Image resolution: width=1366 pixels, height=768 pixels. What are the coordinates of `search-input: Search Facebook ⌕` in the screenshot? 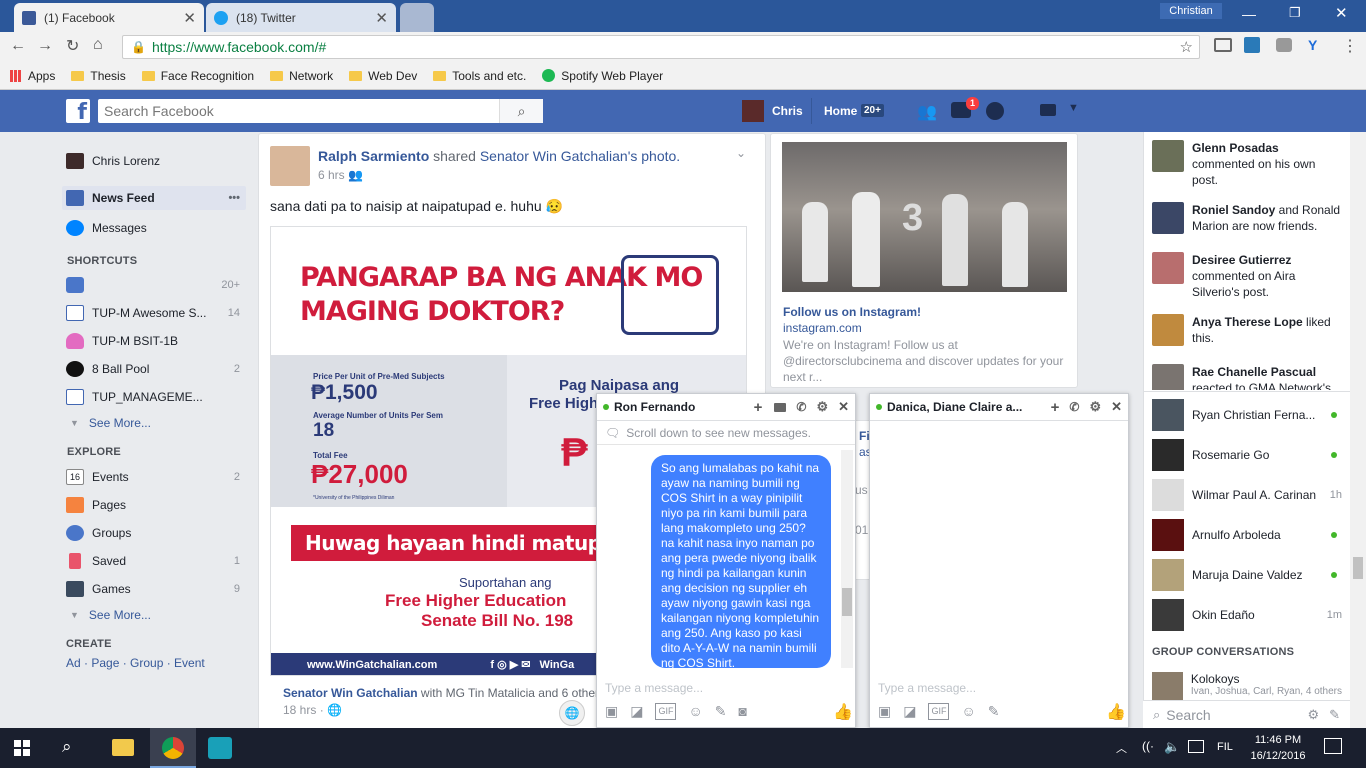 It's located at (320, 111).